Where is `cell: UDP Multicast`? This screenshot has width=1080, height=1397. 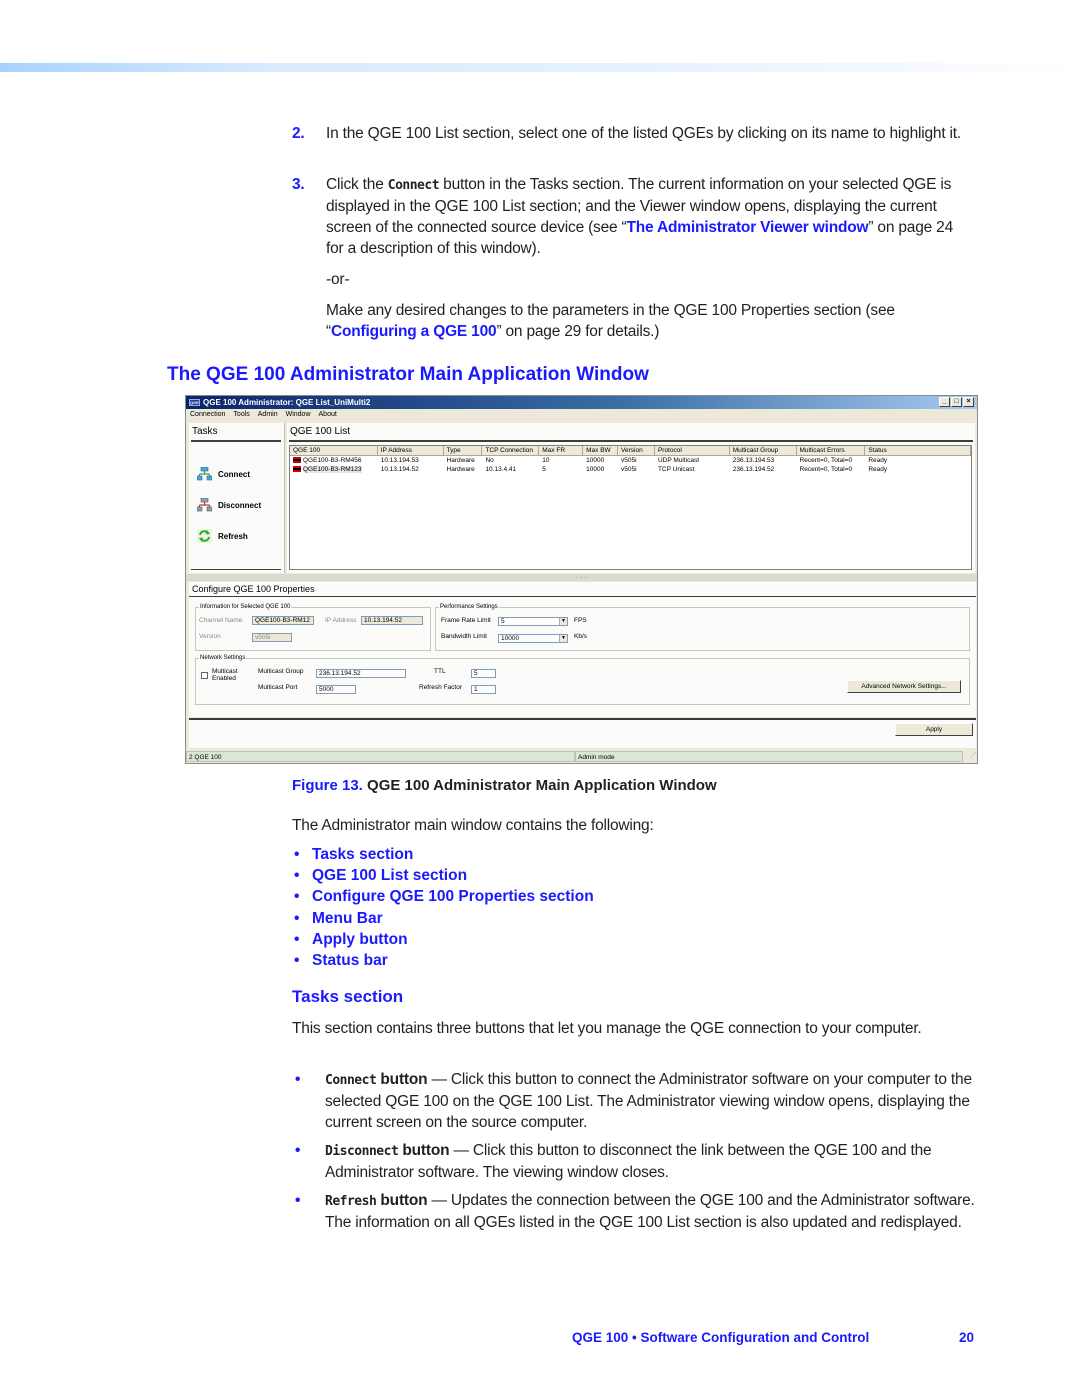
cell: UDP Multicast is located at coordinates (678, 460).